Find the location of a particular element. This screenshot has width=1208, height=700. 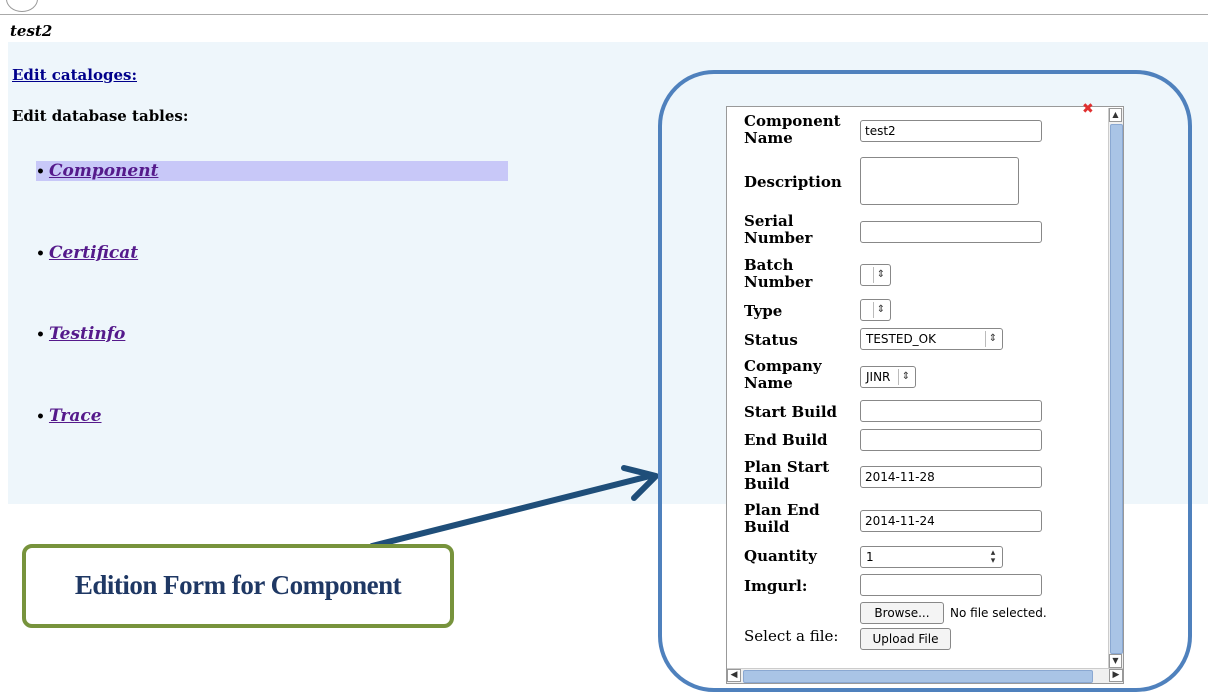

batch-number-label: Batch Number is located at coordinates (778, 273).